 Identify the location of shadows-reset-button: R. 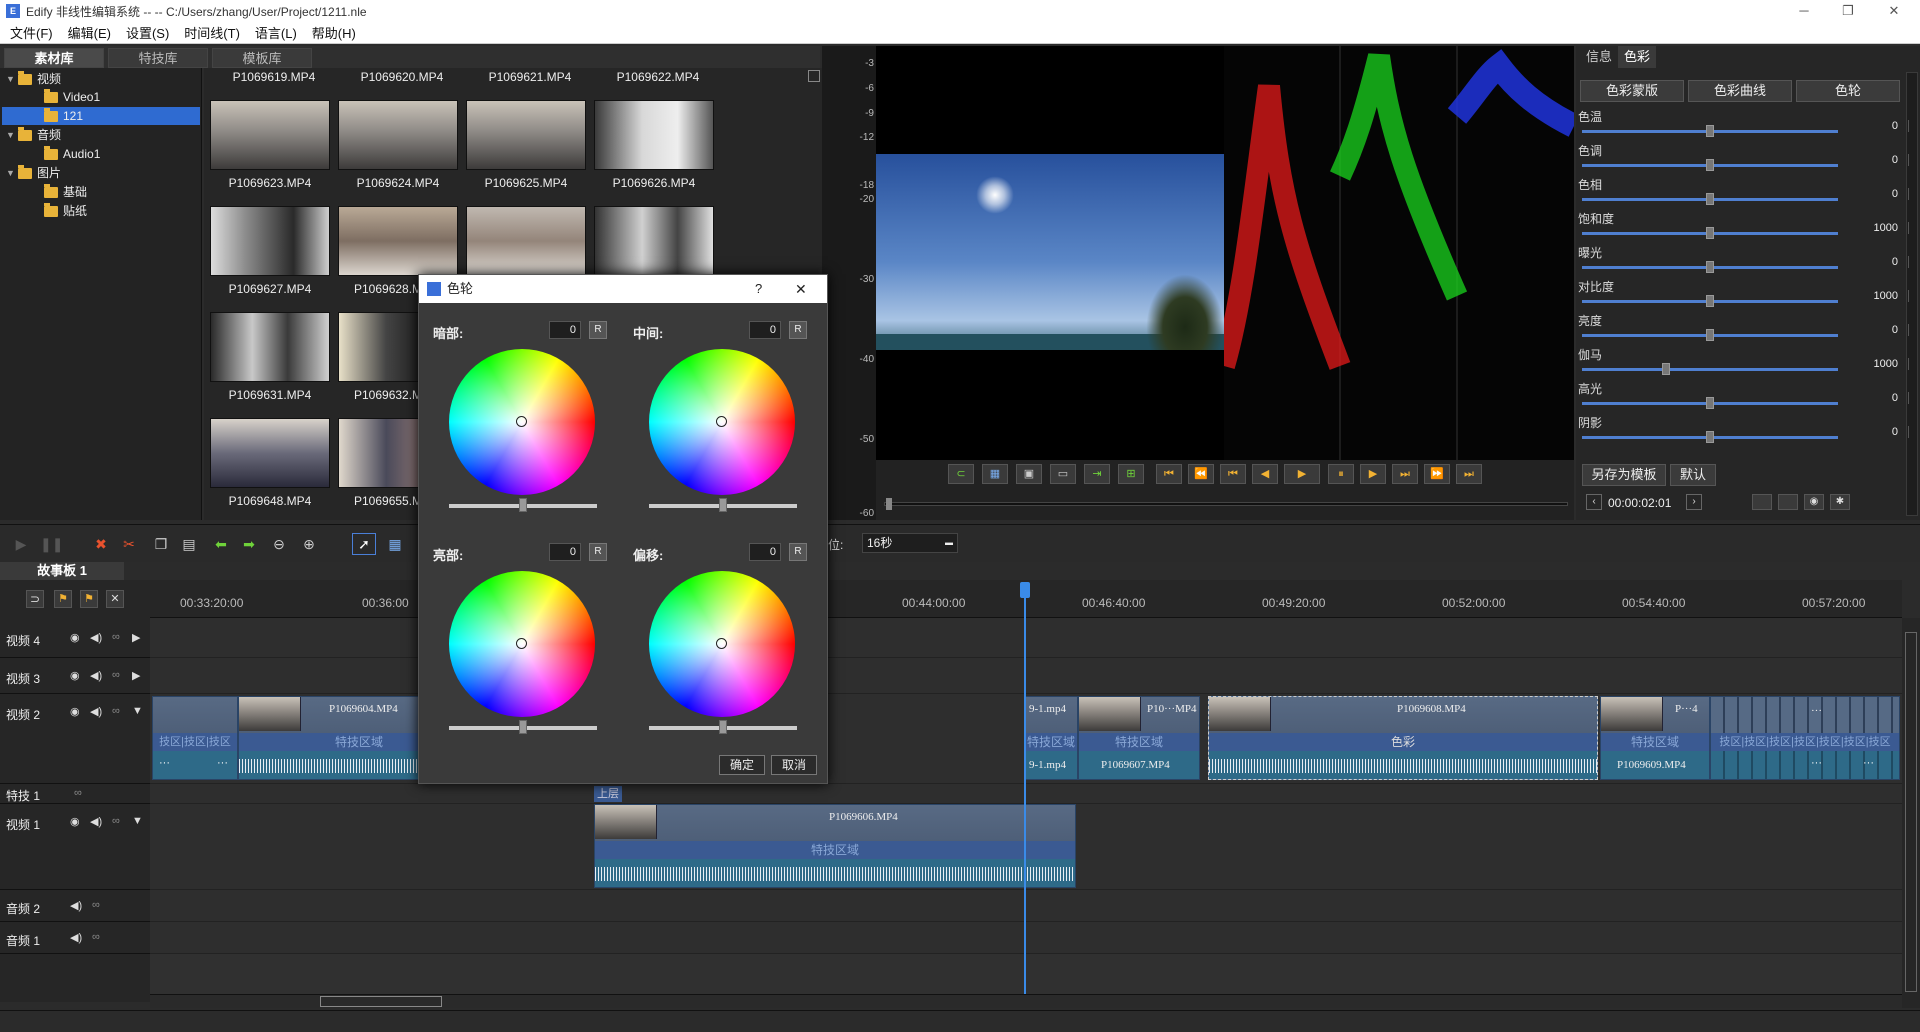
(598, 330).